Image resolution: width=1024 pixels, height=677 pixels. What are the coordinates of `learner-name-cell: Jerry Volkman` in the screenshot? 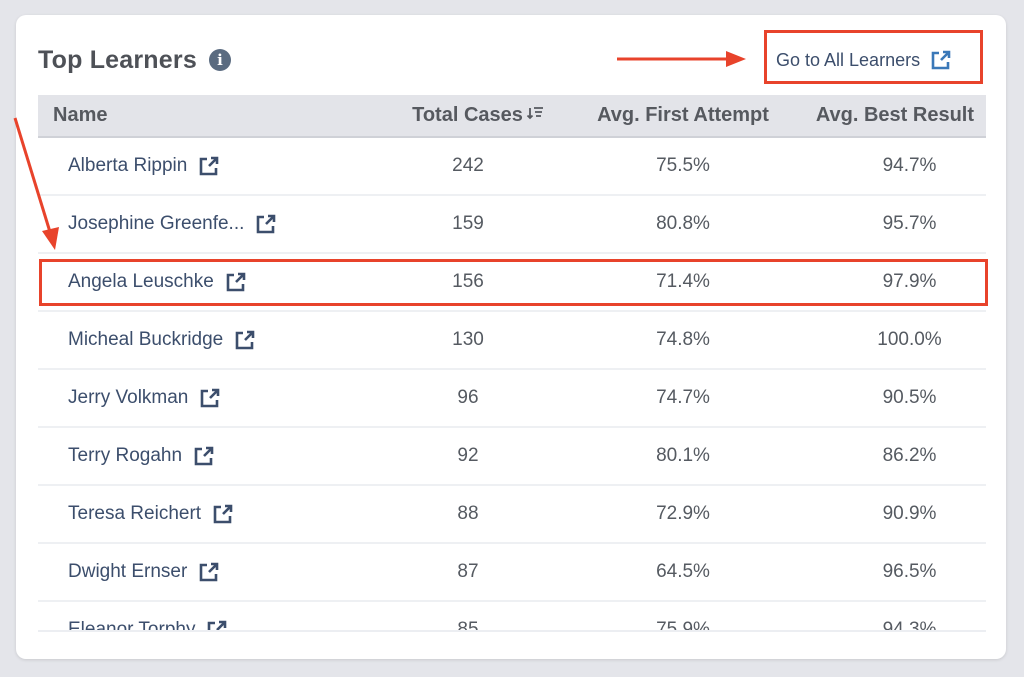 It's located at (200, 398).